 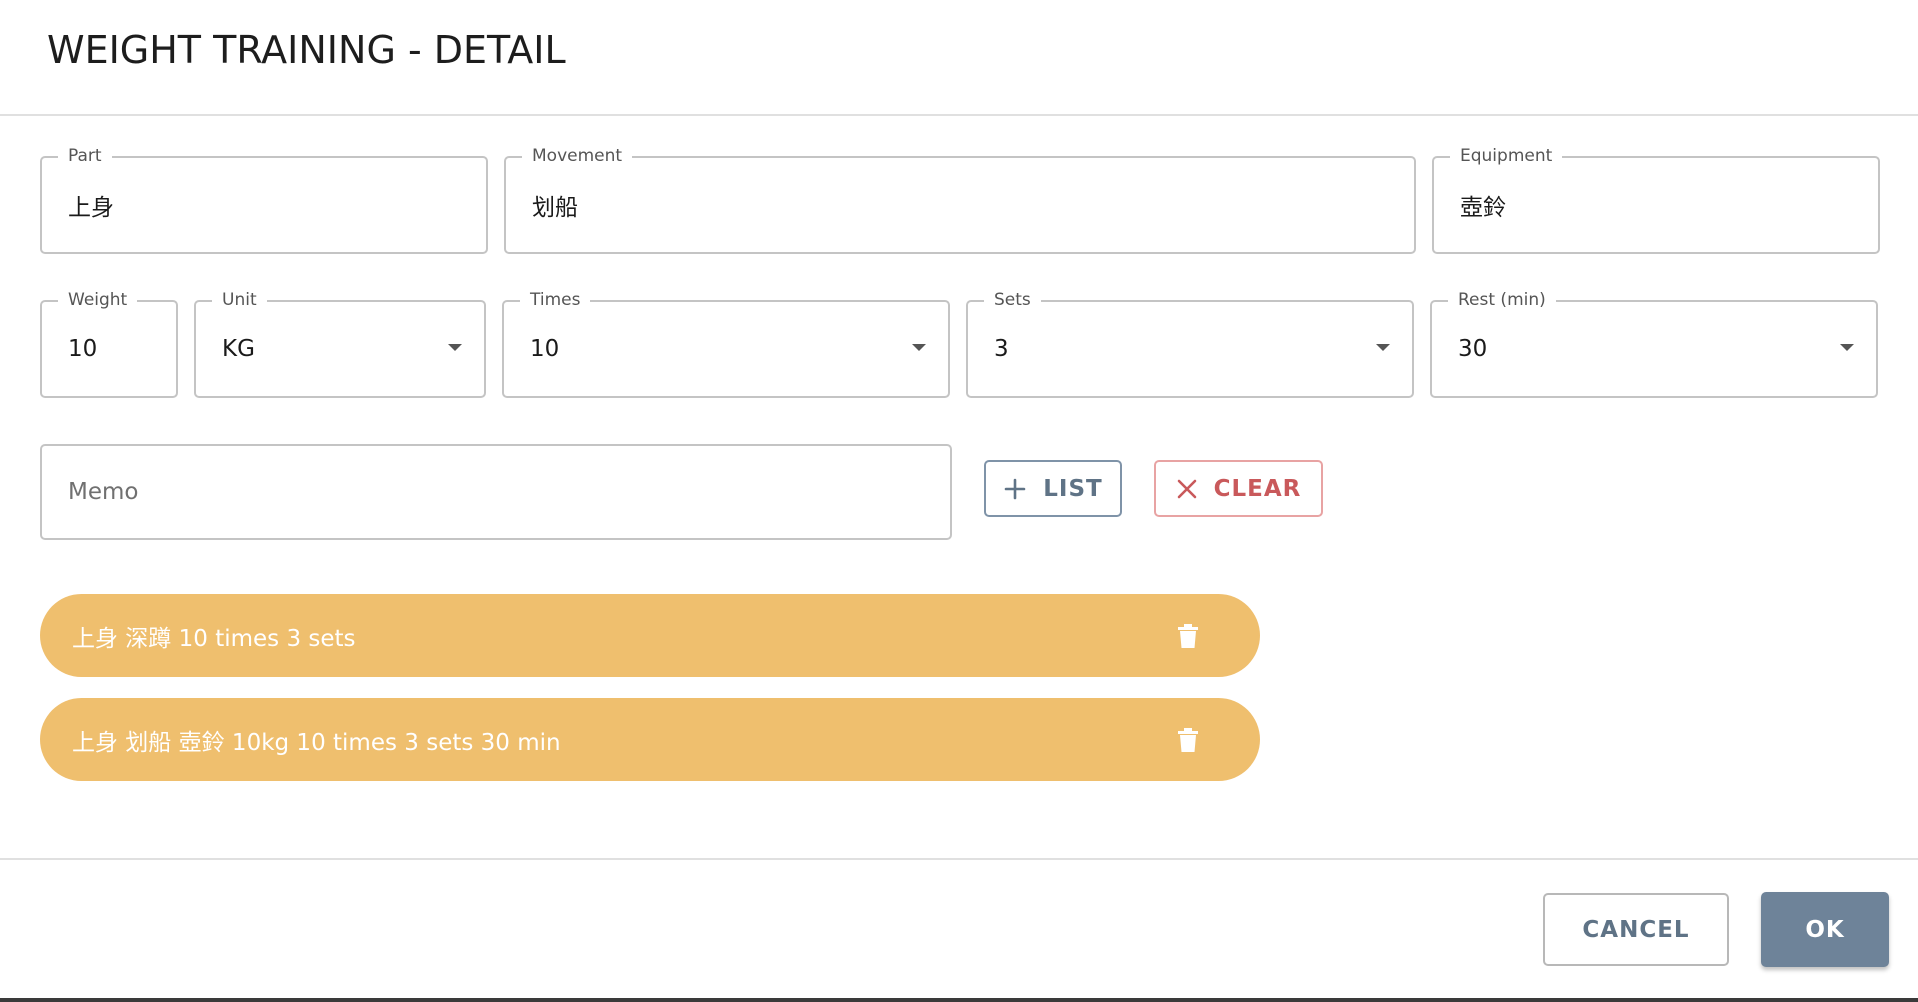 What do you see at coordinates (726, 343) in the screenshot?
I see `times-select: Times 10` at bounding box center [726, 343].